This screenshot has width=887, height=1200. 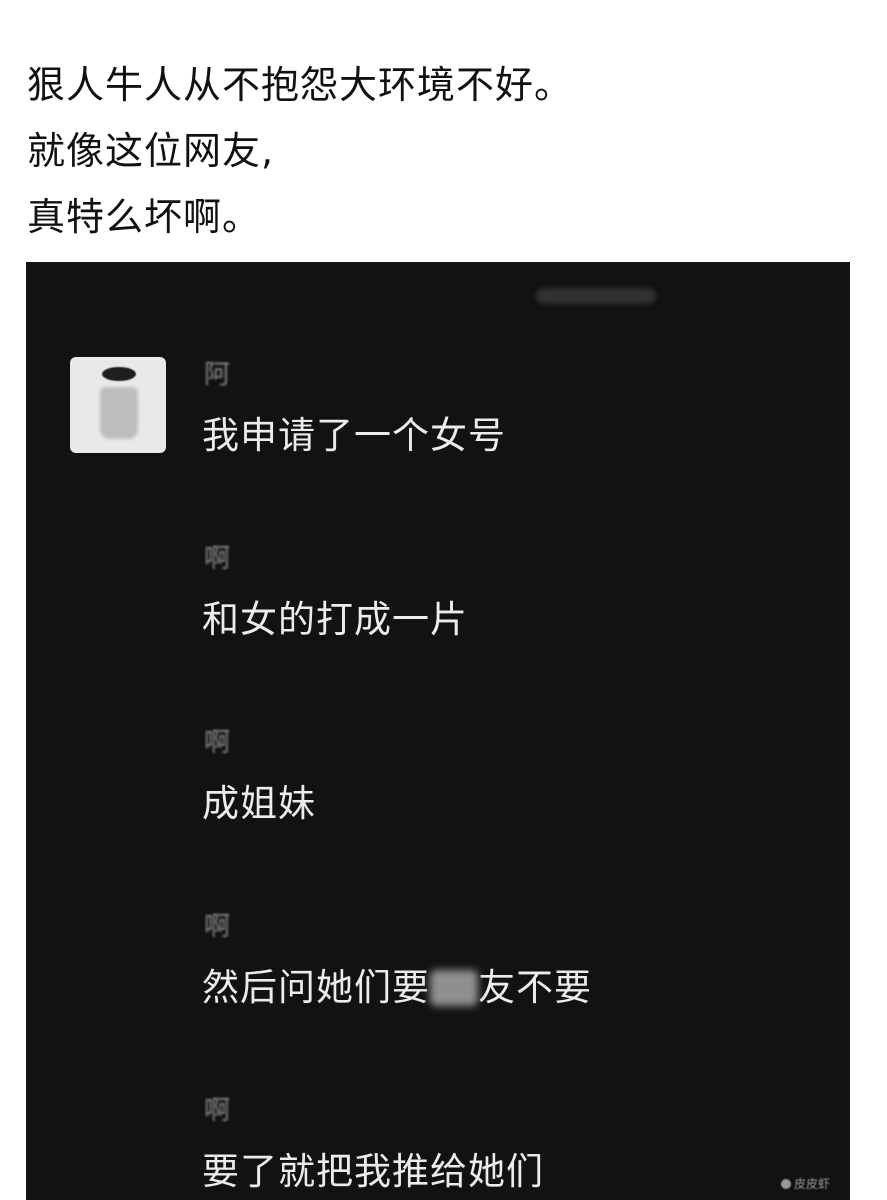 I want to click on avatar-hair, so click(x=119, y=374).